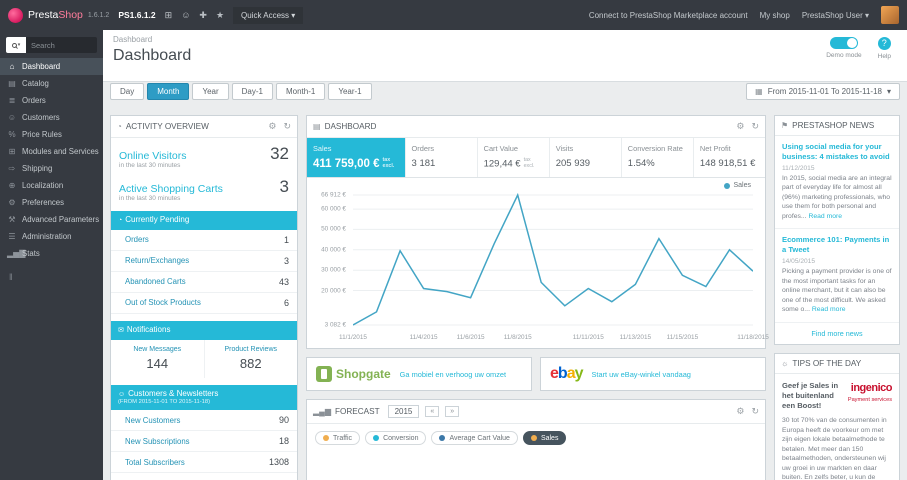  What do you see at coordinates (884, 43) in the screenshot?
I see `help-icon: ?` at bounding box center [884, 43].